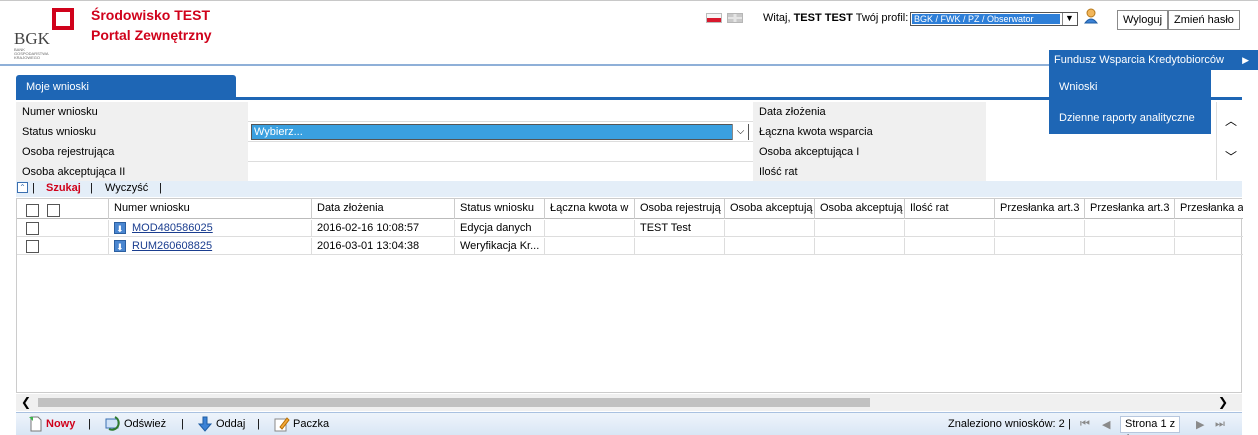  What do you see at coordinates (1078, 87) in the screenshot?
I see `menu-item-applications: Wnioski` at bounding box center [1078, 87].